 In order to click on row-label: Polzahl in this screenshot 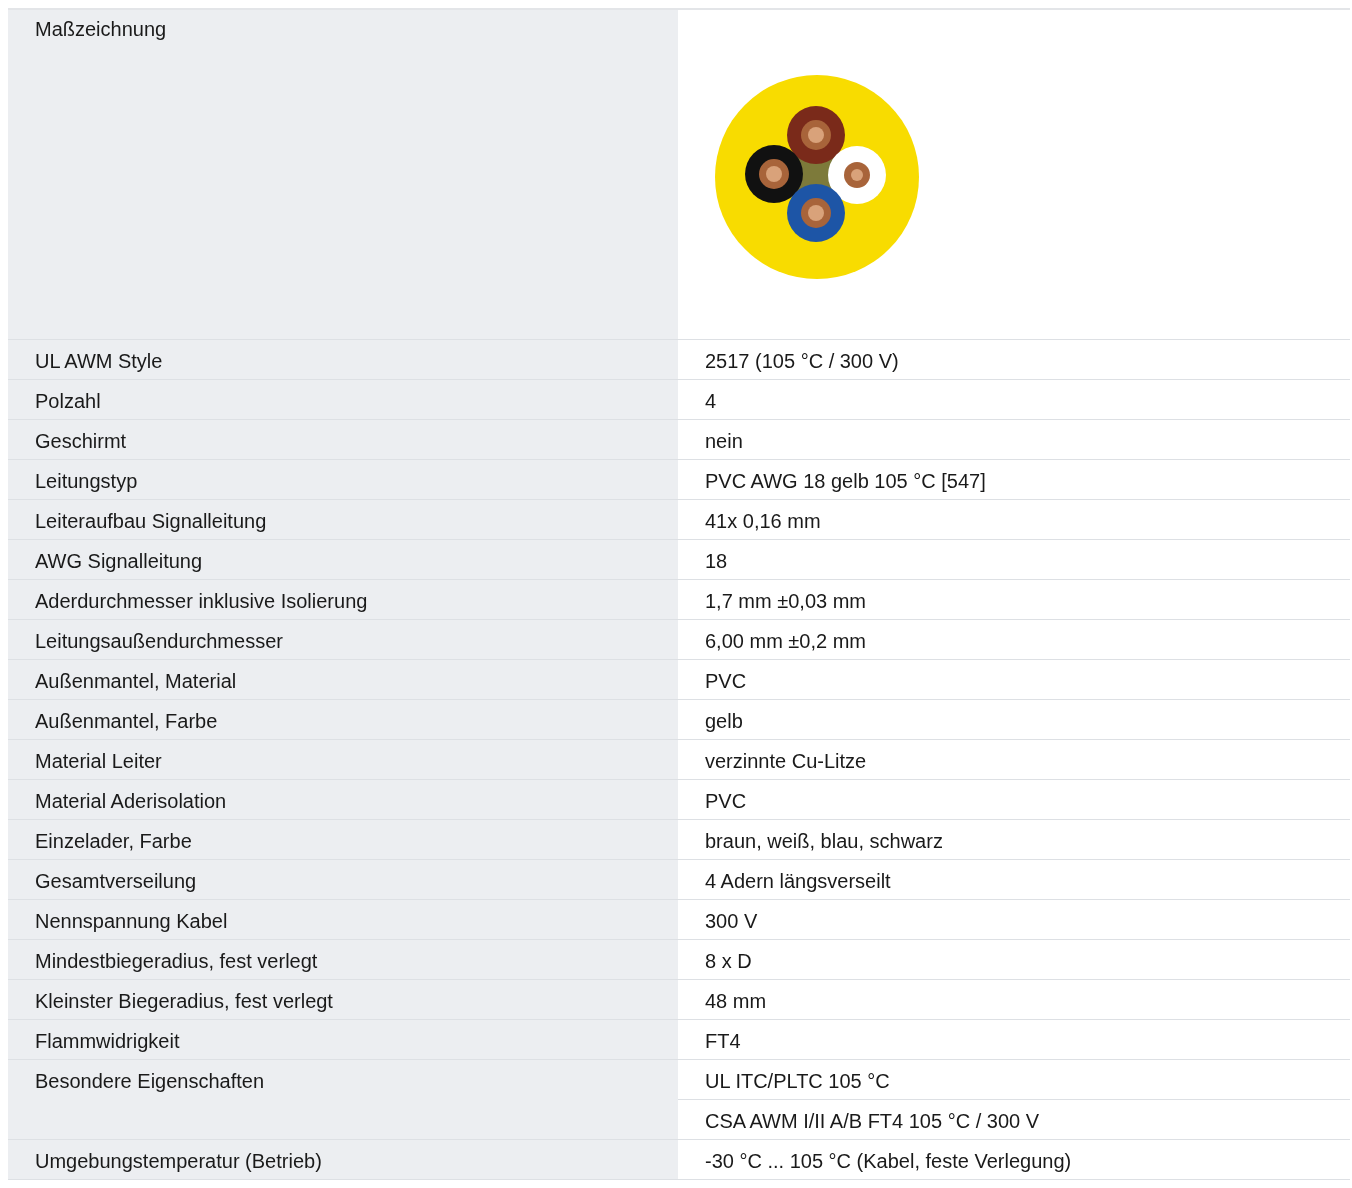, I will do `click(68, 401)`.